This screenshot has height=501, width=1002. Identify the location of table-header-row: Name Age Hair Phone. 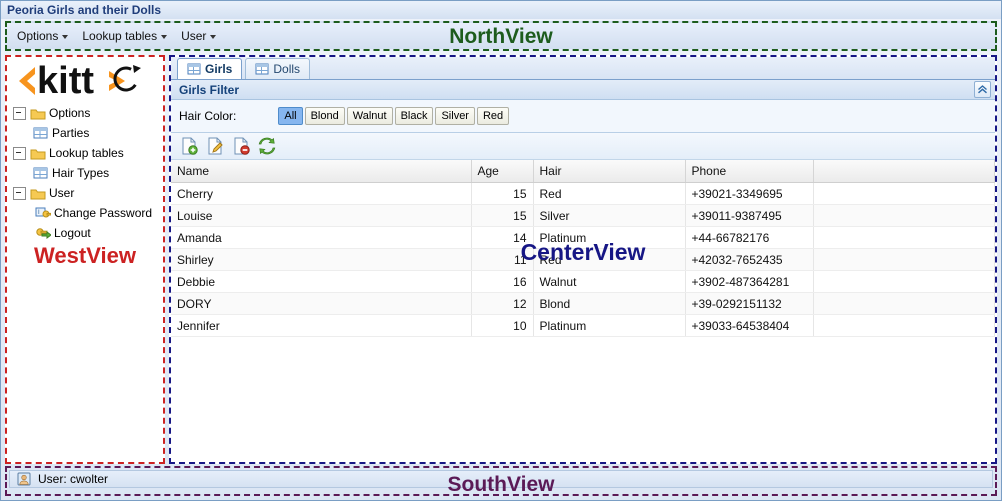
(583, 171).